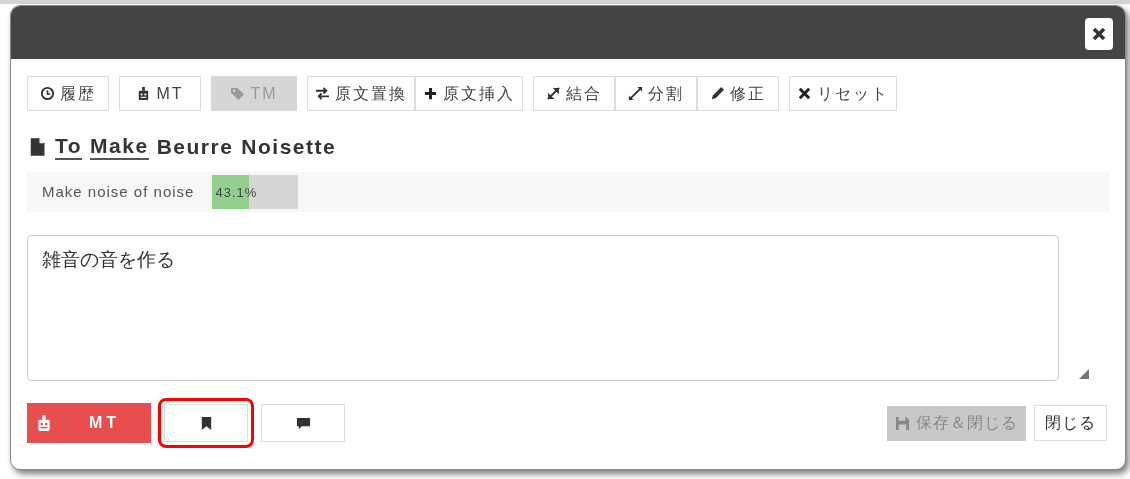 This screenshot has height=479, width=1130. I want to click on title-word: Noisette, so click(289, 147).